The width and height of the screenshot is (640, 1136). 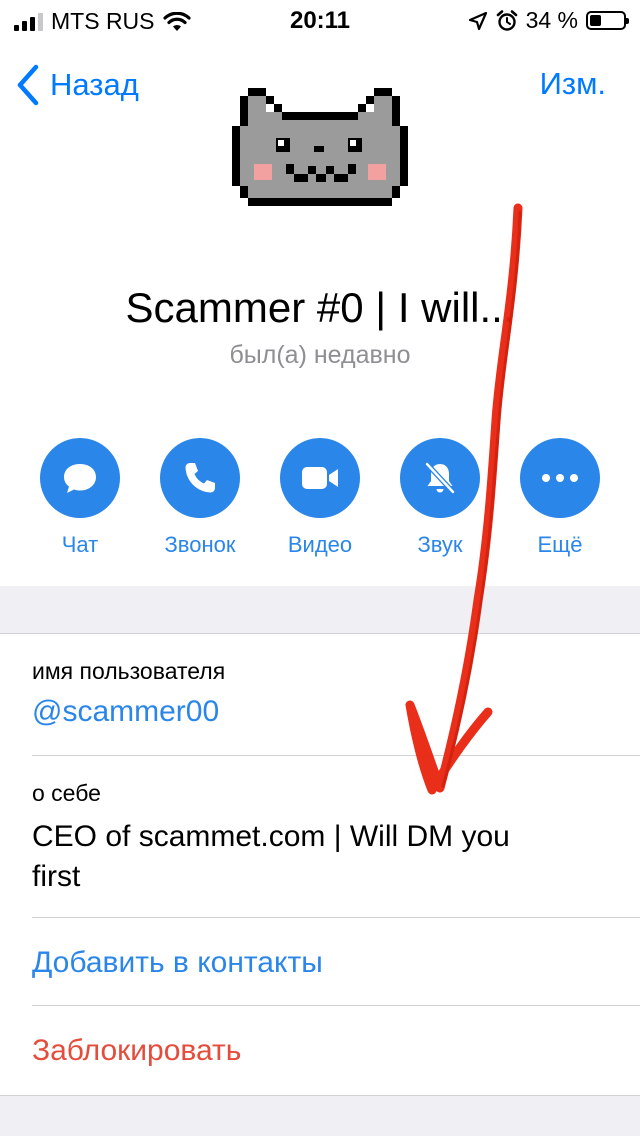 I want to click on back-button: Назад, so click(x=77, y=85).